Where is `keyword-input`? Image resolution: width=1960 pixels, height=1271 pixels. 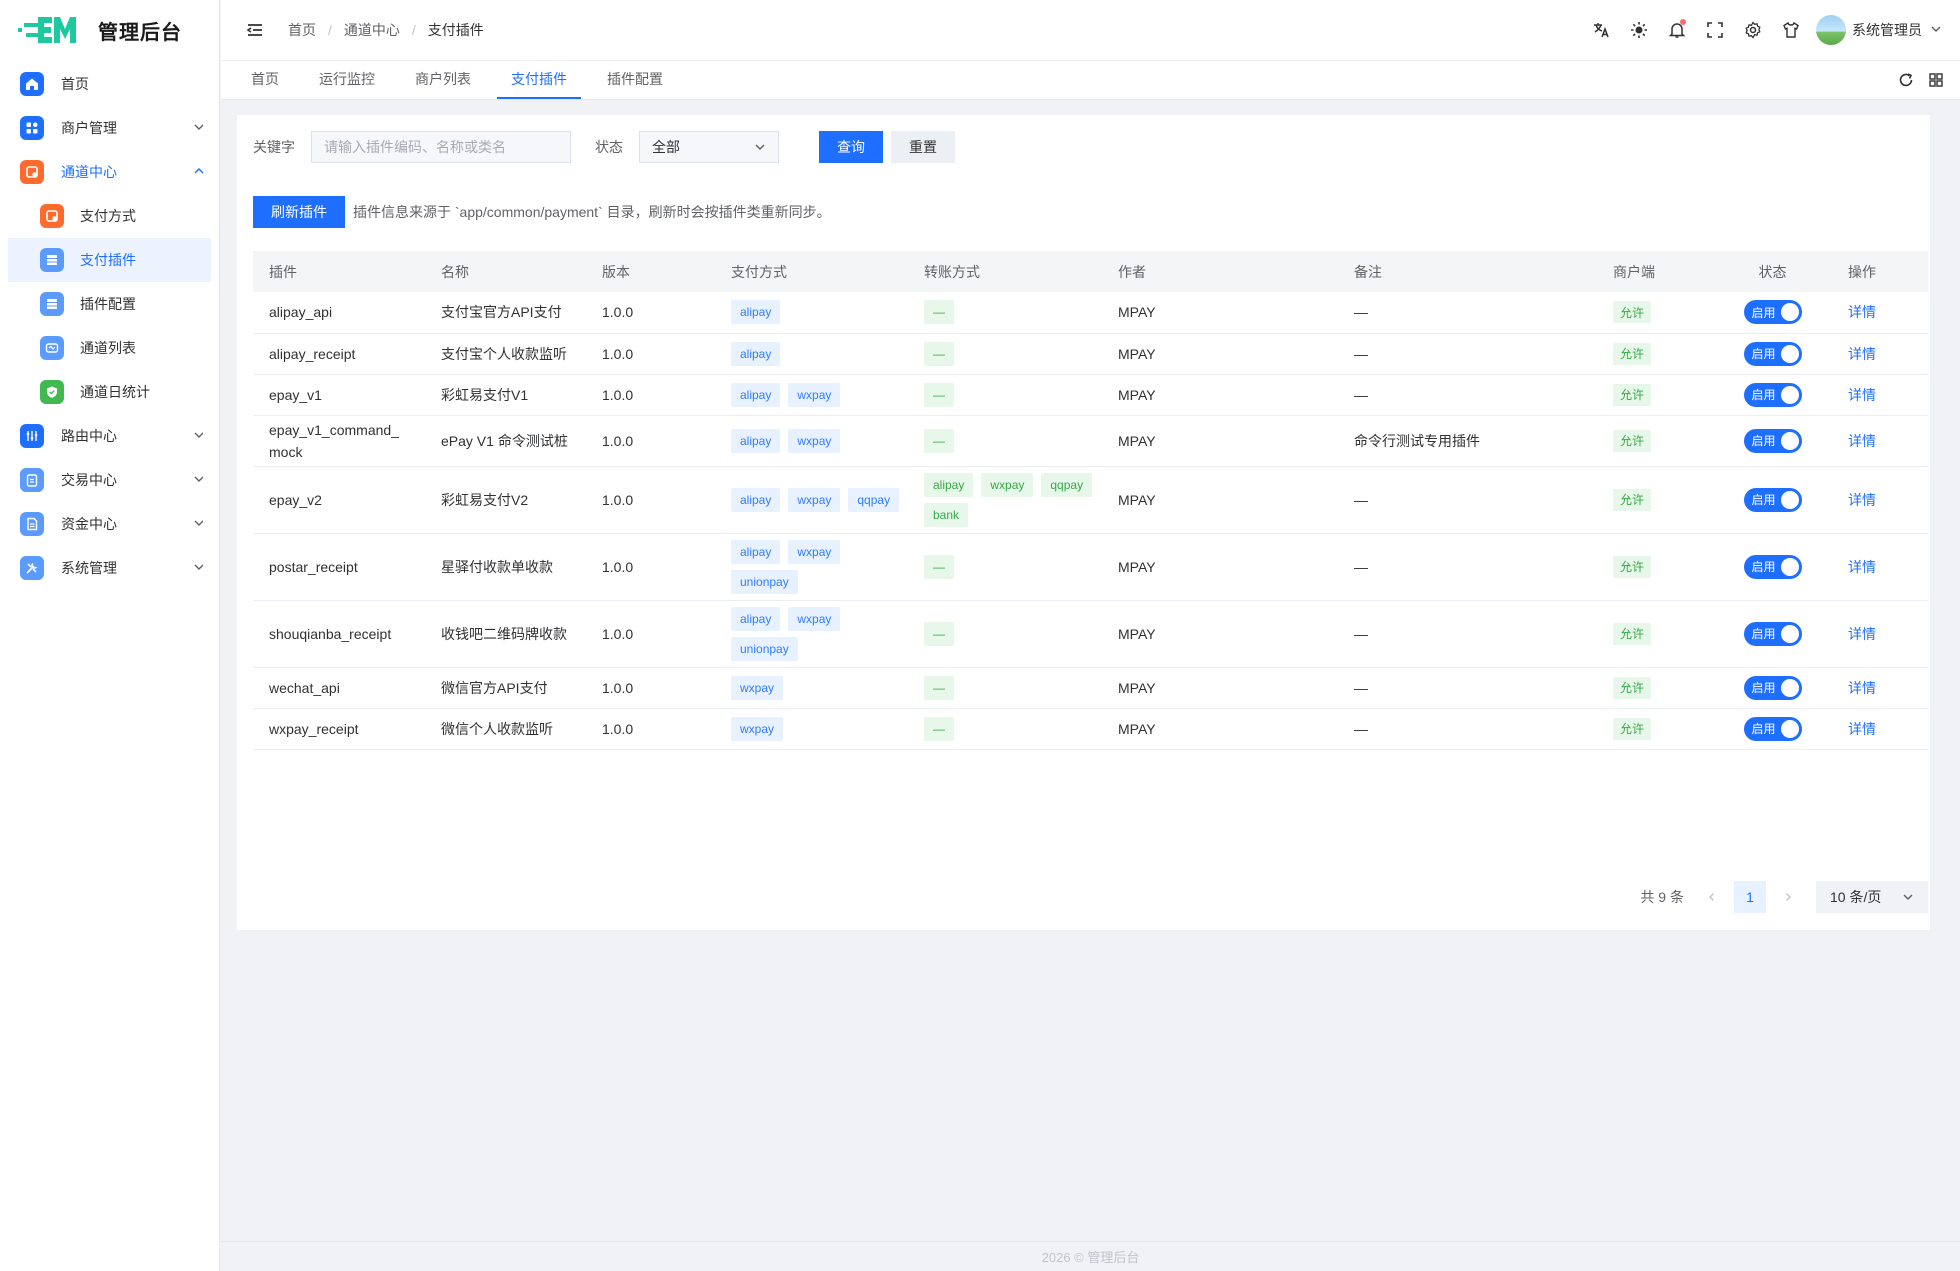
keyword-input is located at coordinates (441, 147).